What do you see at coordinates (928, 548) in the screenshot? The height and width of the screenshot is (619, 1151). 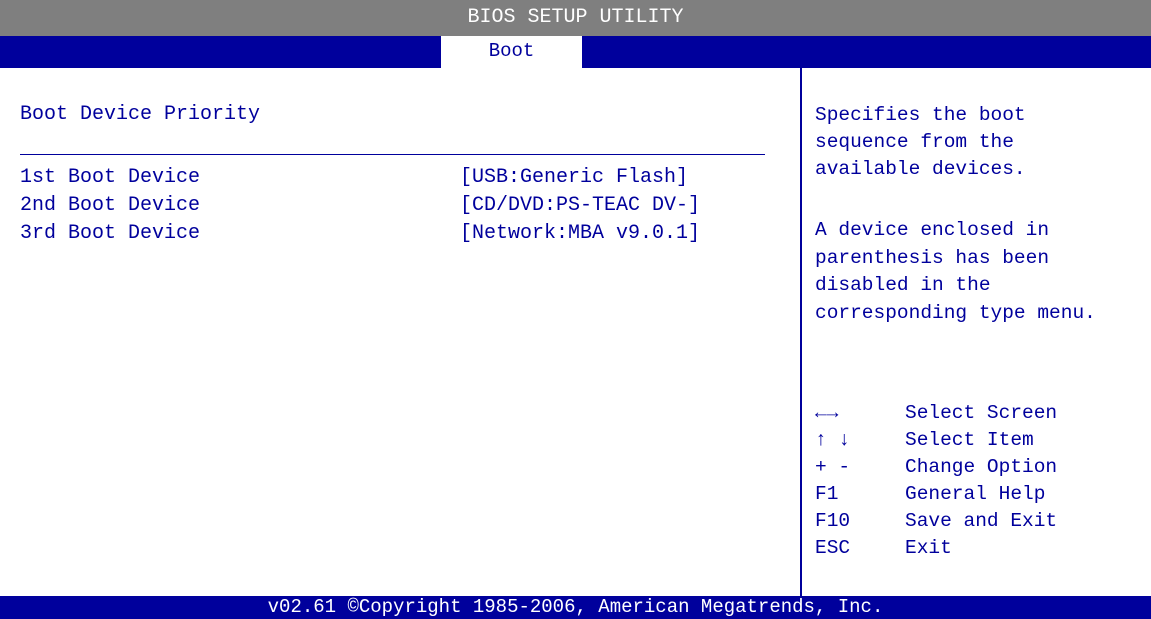 I see `key-description: Exit` at bounding box center [928, 548].